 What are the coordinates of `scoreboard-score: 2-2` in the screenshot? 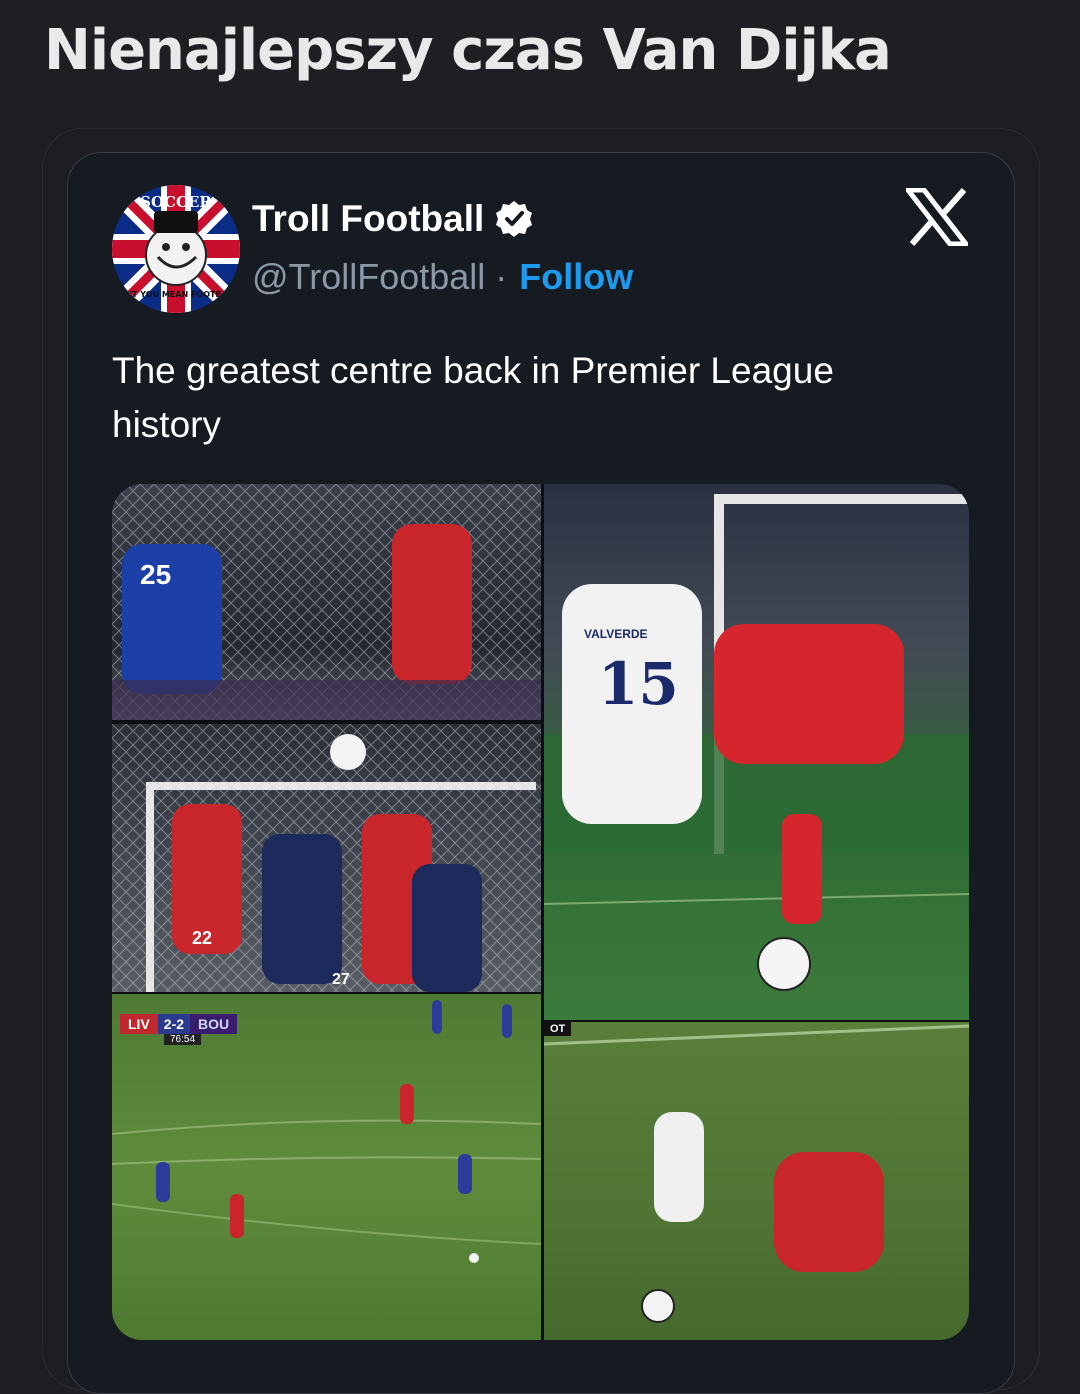 It's located at (174, 1024).